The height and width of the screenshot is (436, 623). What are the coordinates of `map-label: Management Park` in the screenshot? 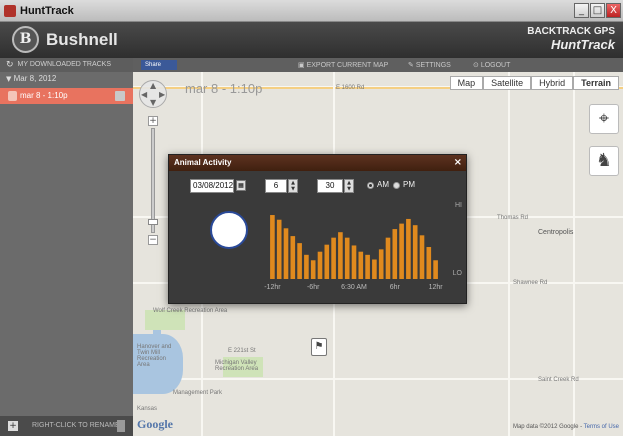 It's located at (198, 393).